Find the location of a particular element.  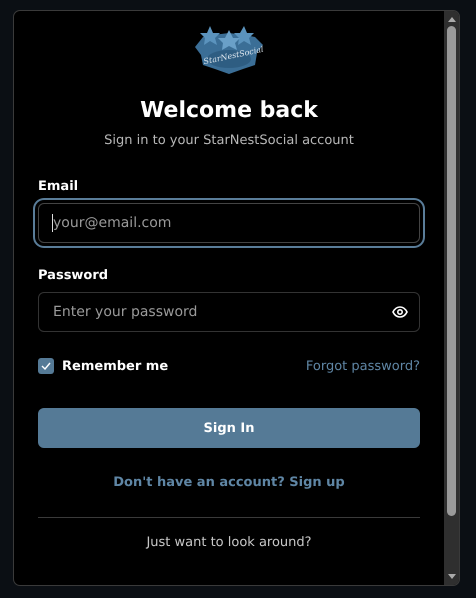

field-label: Email is located at coordinates (59, 186).